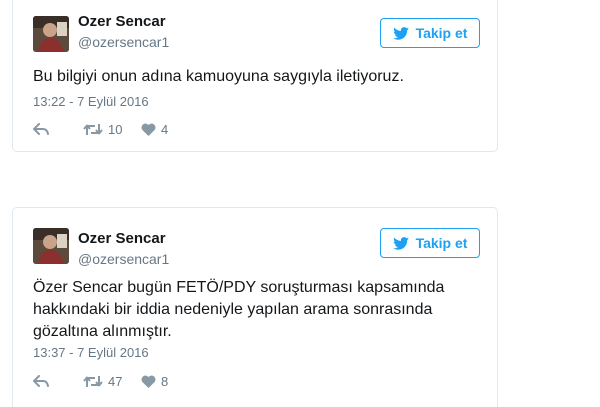 The image size is (600, 407). Describe the element at coordinates (115, 129) in the screenshot. I see `retweet-count: 10` at that location.